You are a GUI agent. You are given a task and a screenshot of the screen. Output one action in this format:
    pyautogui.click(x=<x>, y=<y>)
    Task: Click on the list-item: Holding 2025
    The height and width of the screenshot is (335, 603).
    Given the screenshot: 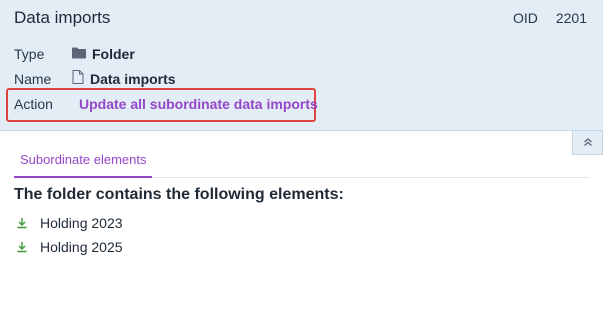 What is the action you would take?
    pyautogui.click(x=68, y=247)
    